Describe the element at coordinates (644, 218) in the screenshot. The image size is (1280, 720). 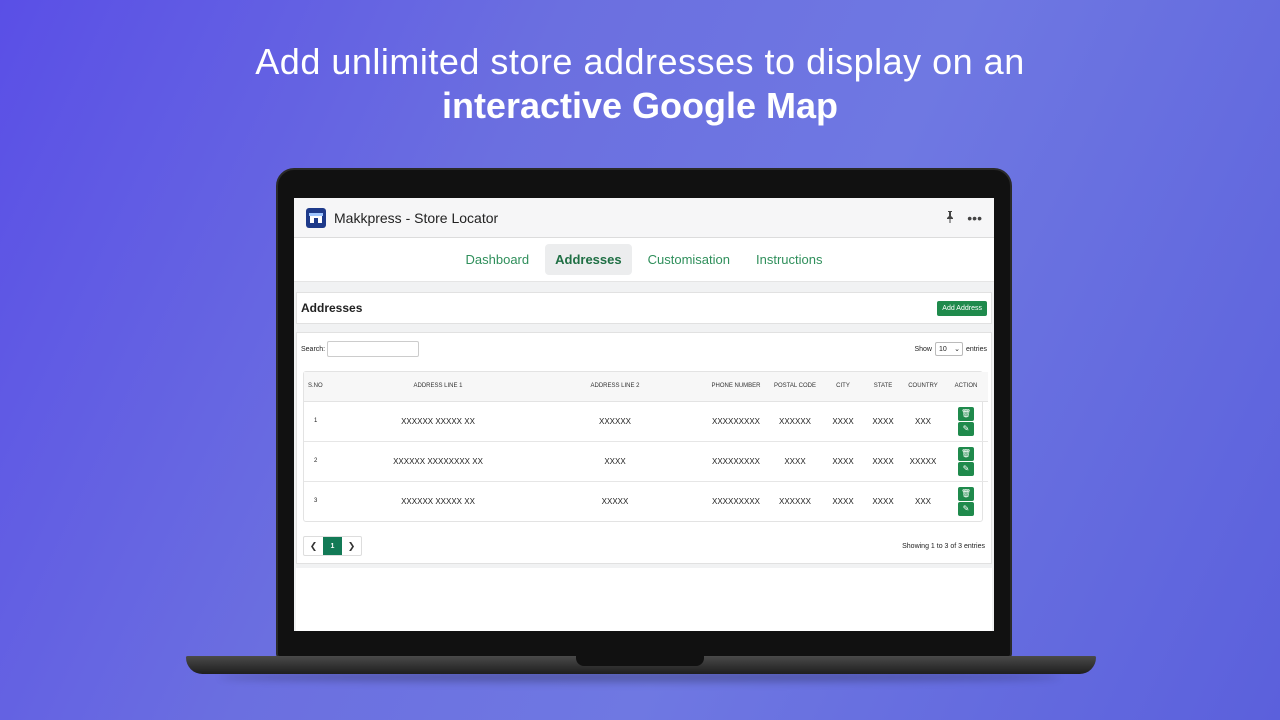
I see `app-bar: Makkpress - Store Locator •••` at that location.